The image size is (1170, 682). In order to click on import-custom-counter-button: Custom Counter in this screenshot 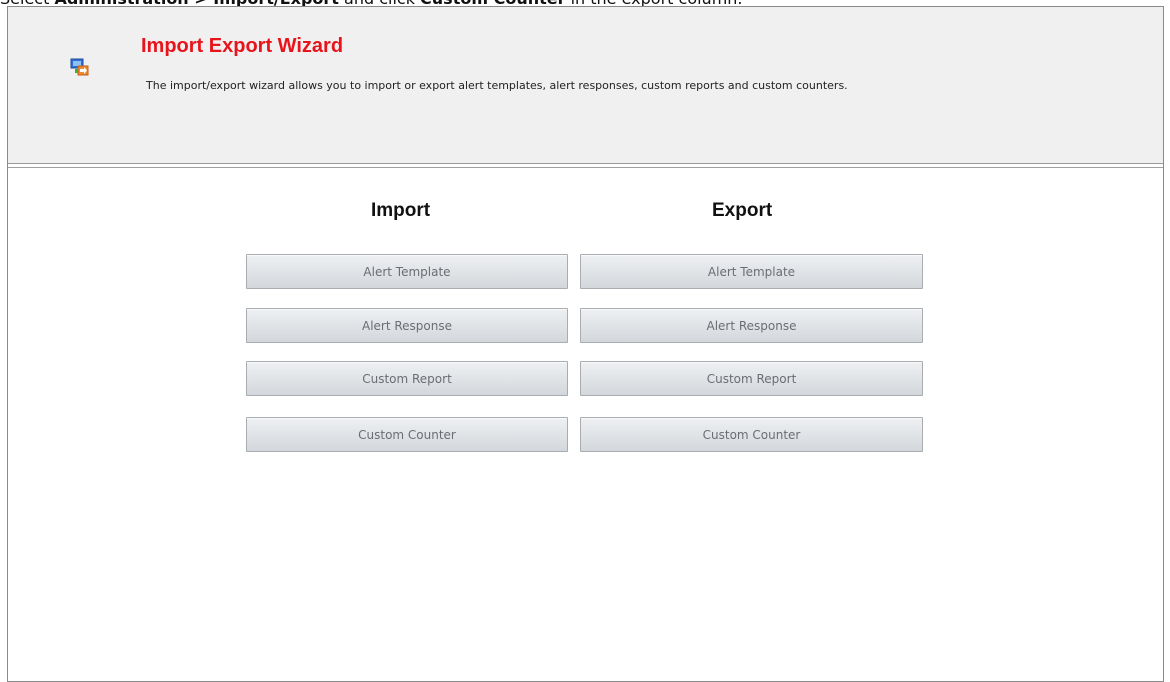, I will do `click(407, 434)`.